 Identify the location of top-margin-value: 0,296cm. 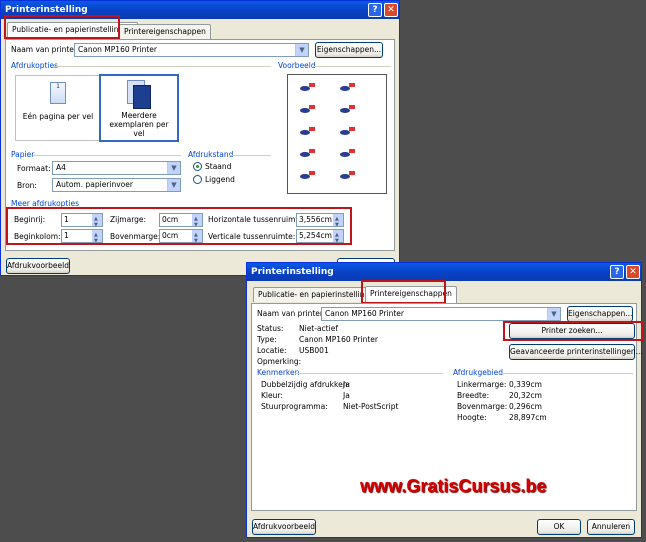
(525, 406).